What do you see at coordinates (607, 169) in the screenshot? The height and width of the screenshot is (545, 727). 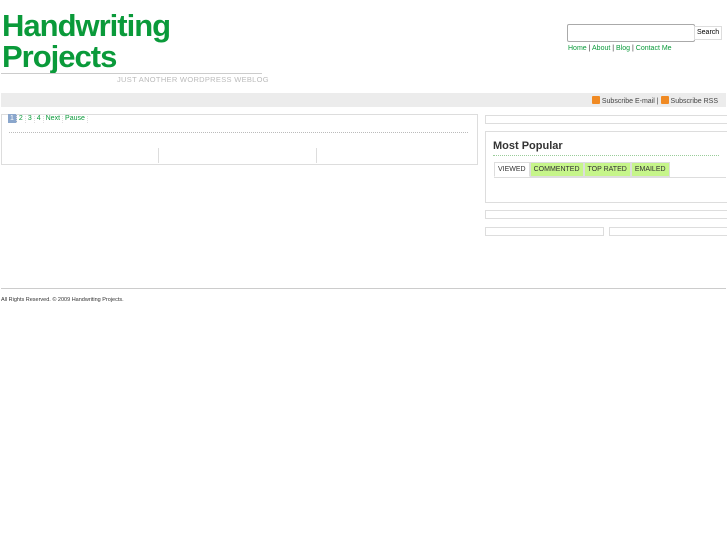 I see `tab-top-rated: TOP RATED` at bounding box center [607, 169].